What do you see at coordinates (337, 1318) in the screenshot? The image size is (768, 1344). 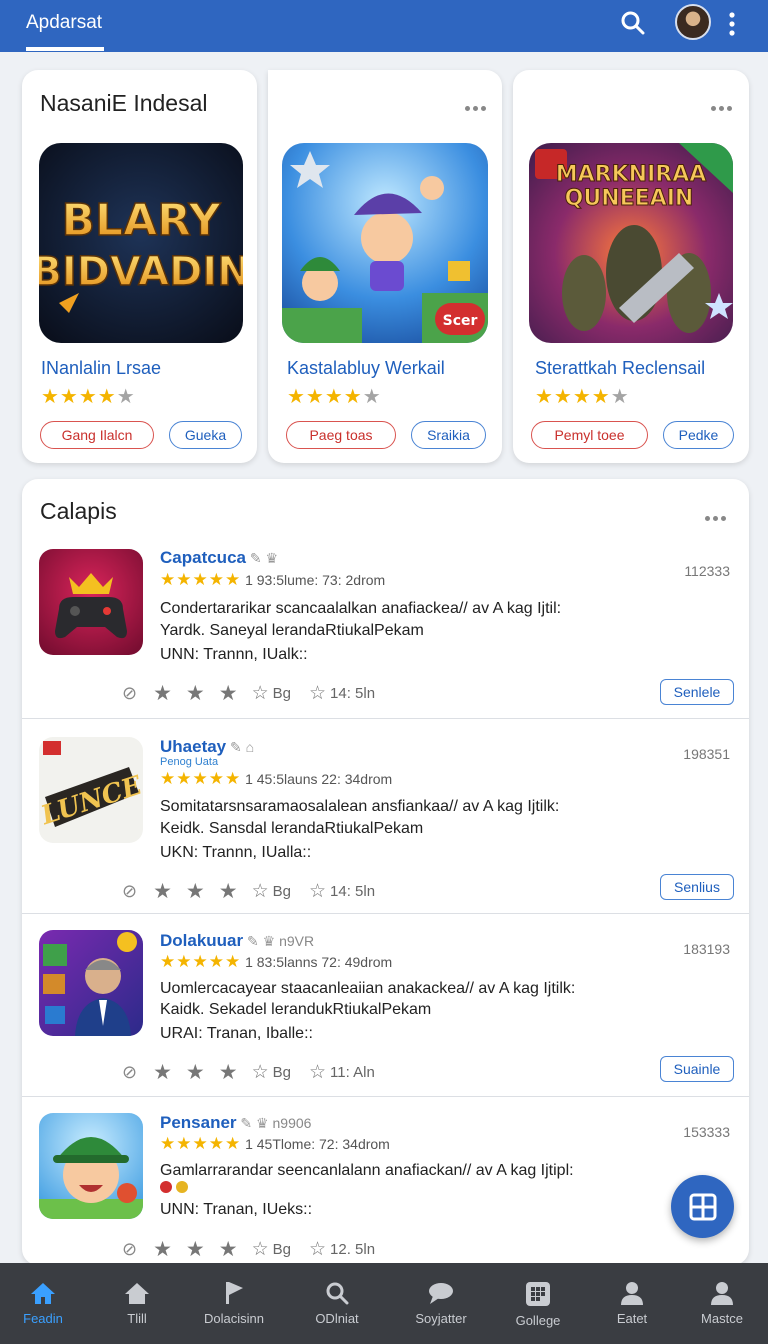 I see `nav-label: ODlniat` at bounding box center [337, 1318].